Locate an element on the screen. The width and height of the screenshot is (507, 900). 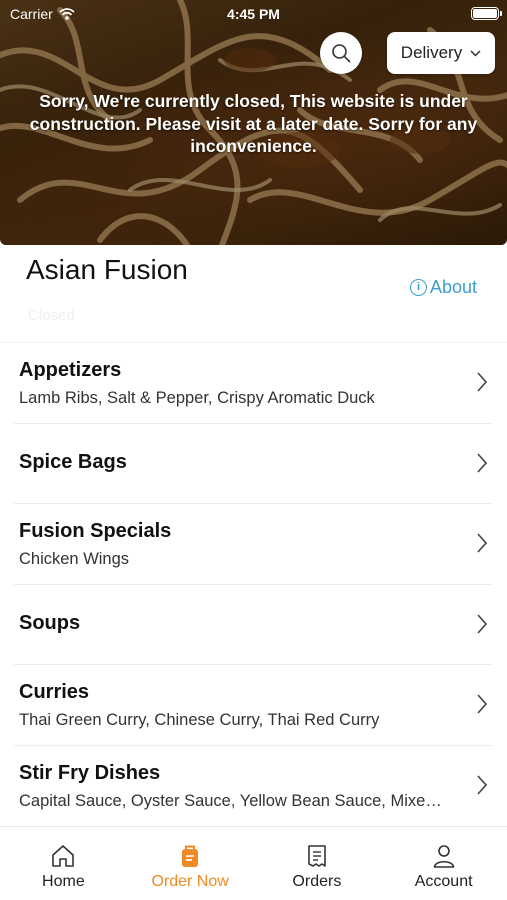
category-item-fusion-specials: Fusion Specials Chicken Wings is located at coordinates (253, 543).